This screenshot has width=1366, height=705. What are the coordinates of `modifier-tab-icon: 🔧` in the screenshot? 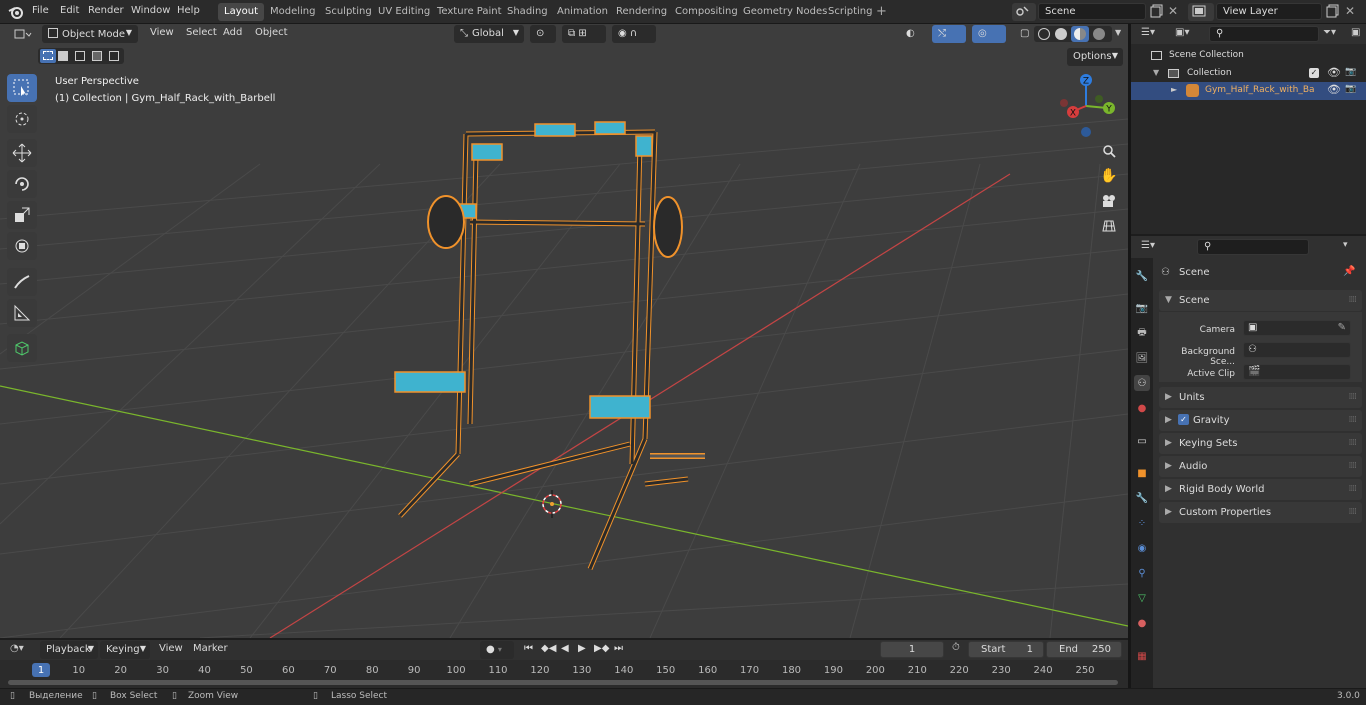 It's located at (1142, 498).